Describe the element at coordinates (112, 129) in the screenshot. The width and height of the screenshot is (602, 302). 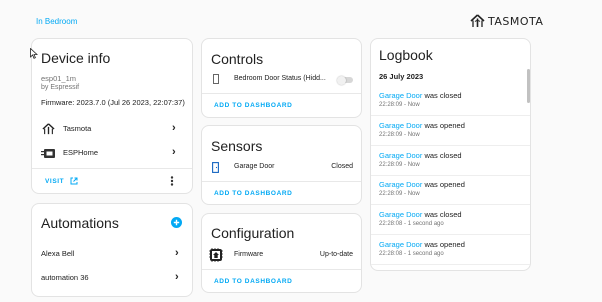
I see `integration-row-tasmota: Tasmota ›` at that location.